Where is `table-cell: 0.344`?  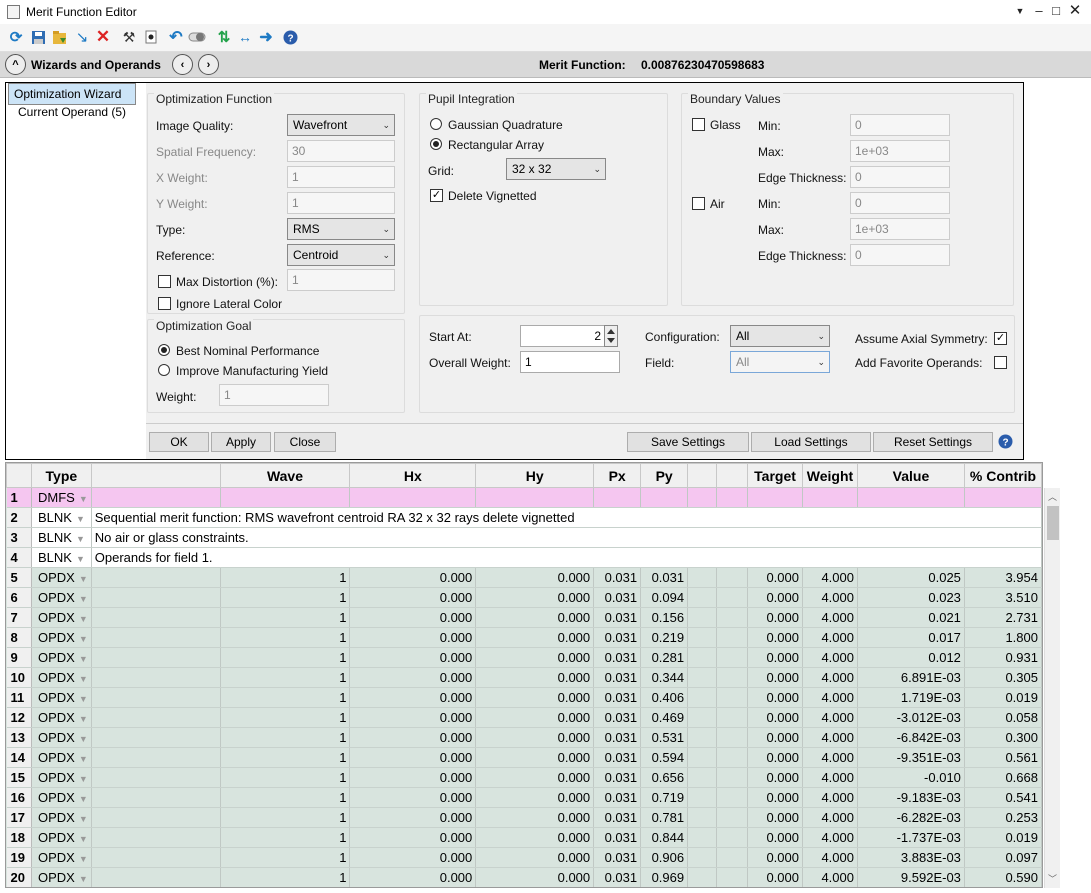
table-cell: 0.344 is located at coordinates (664, 677).